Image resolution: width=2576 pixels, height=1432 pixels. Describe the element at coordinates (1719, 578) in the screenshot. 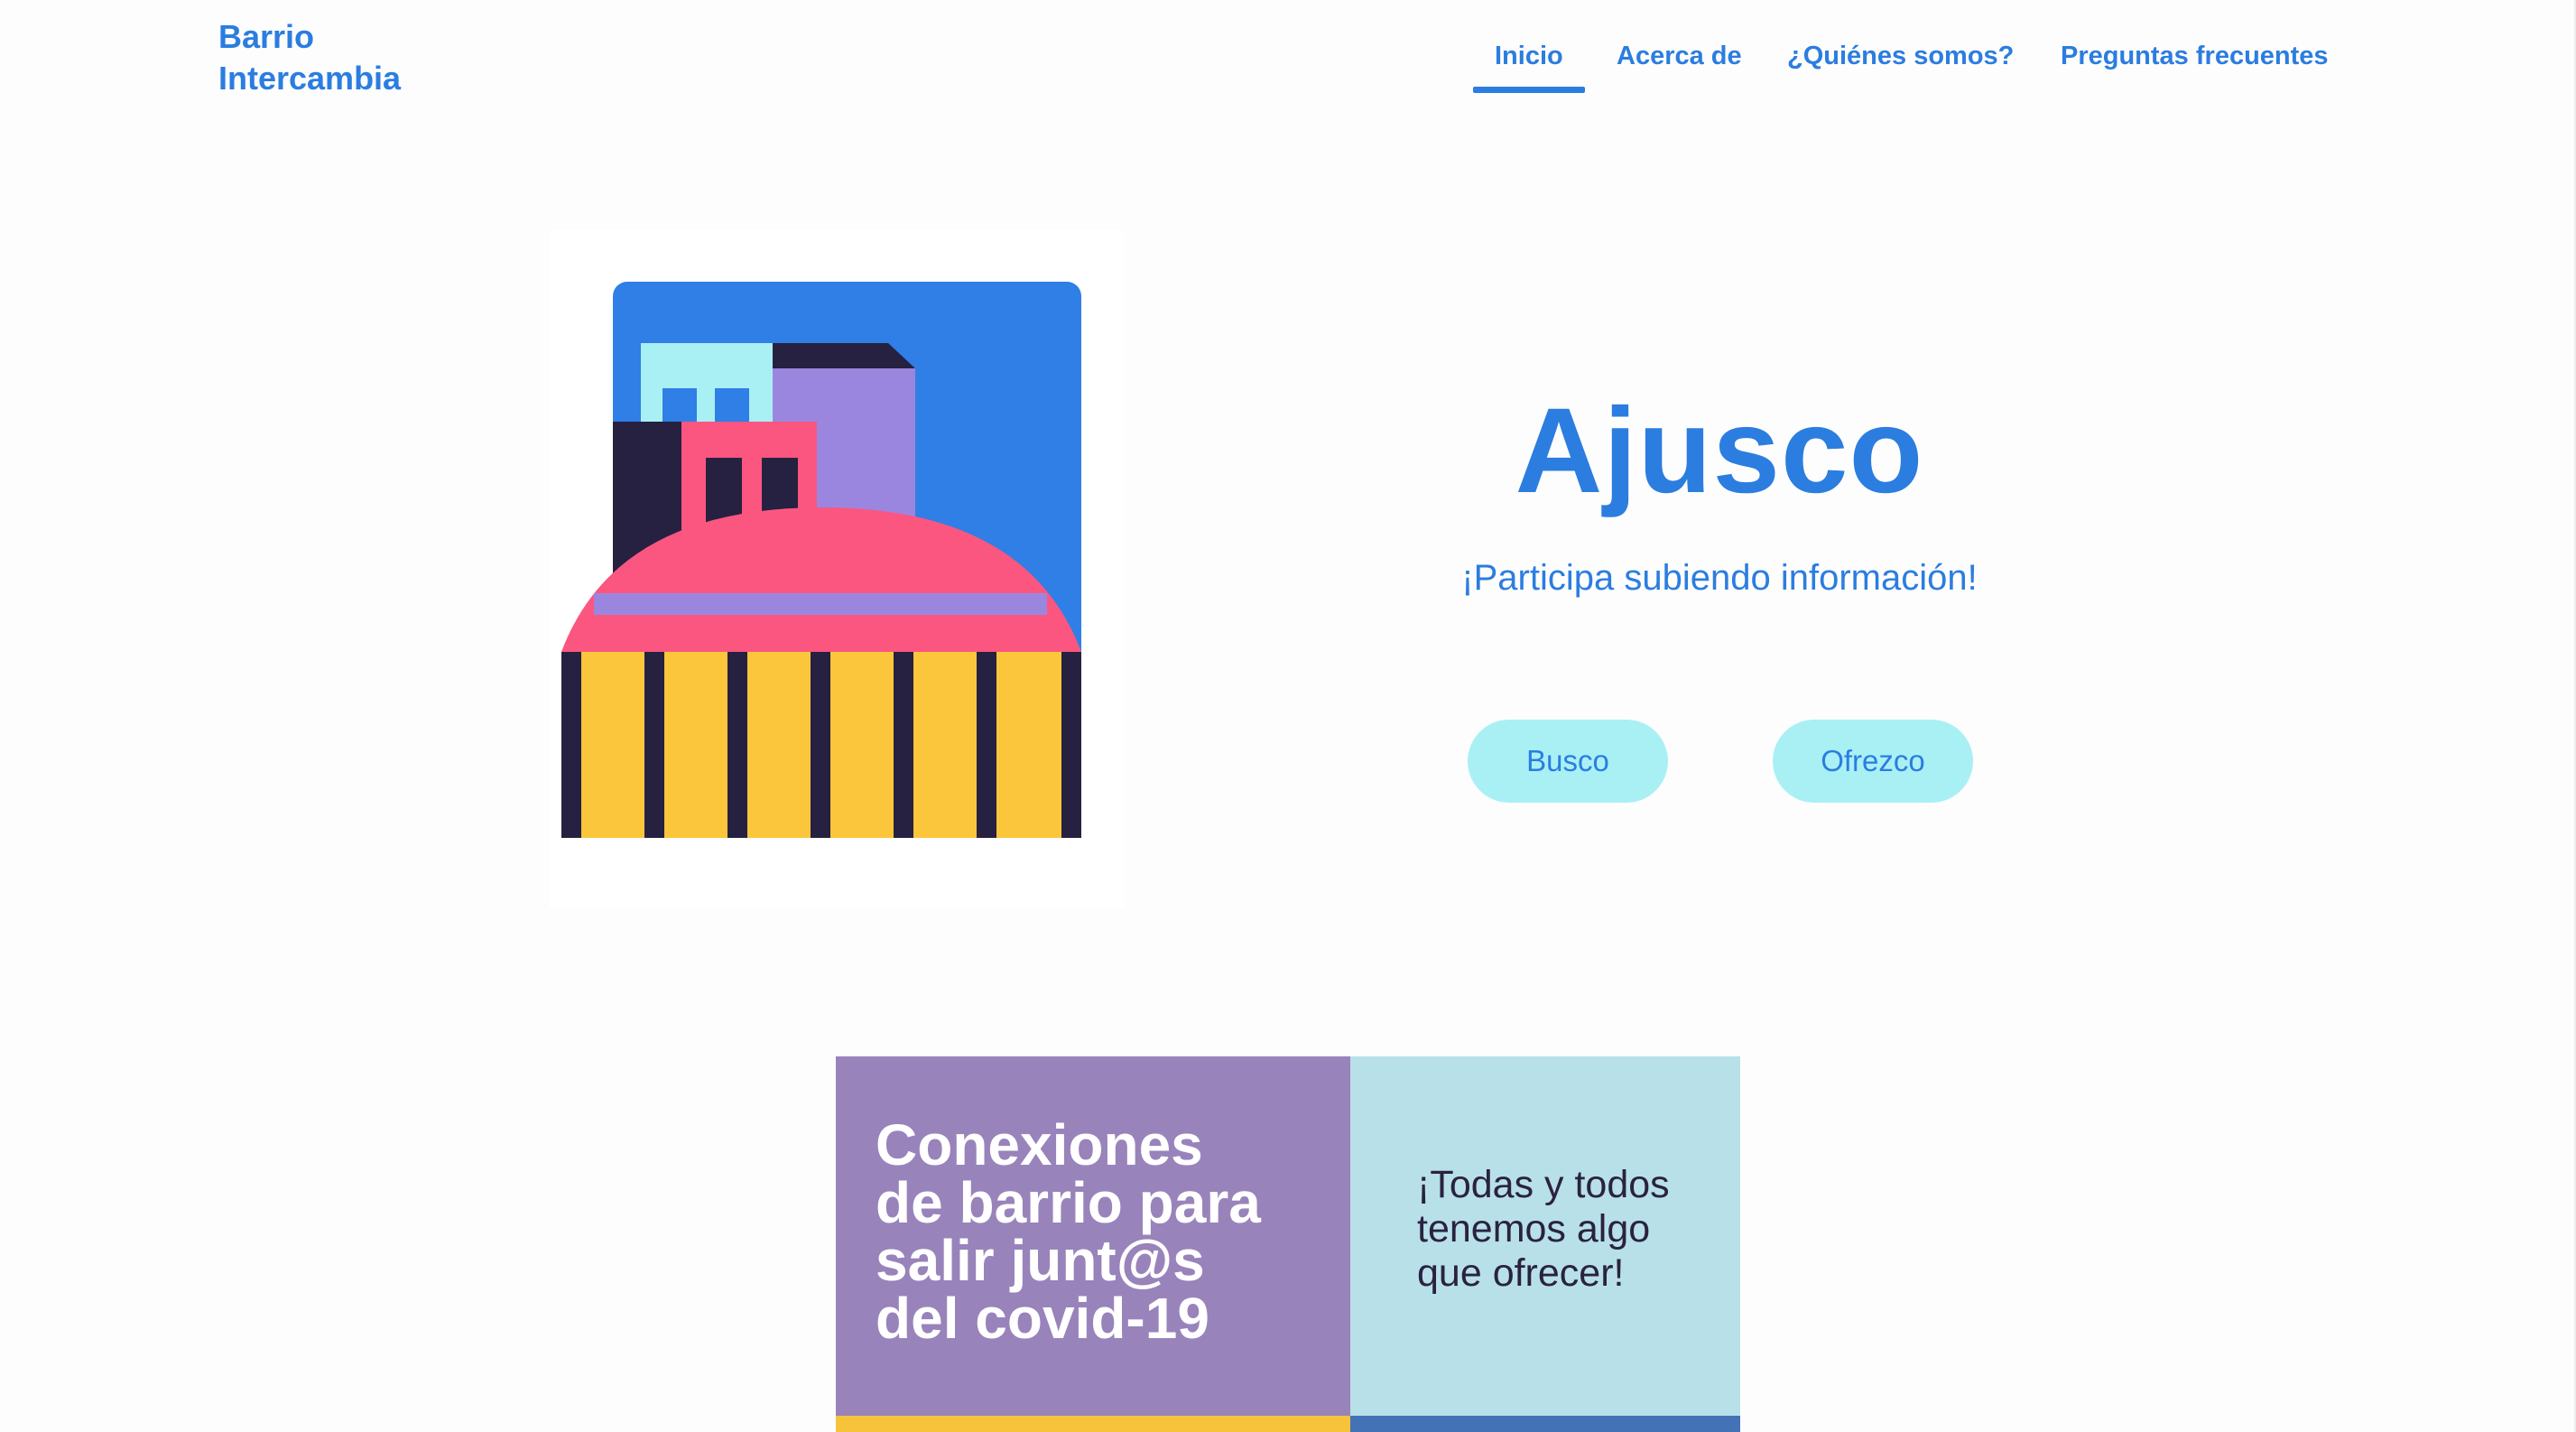

I see `hero-subtitle: ¡Participa subiendo información!` at that location.